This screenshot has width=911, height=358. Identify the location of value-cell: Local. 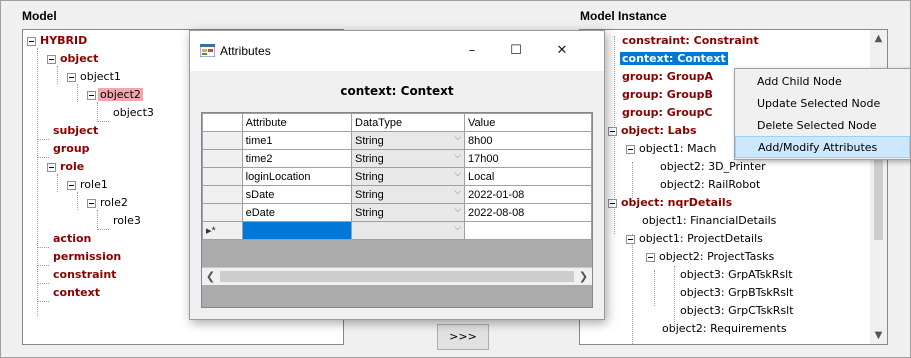
(528, 176).